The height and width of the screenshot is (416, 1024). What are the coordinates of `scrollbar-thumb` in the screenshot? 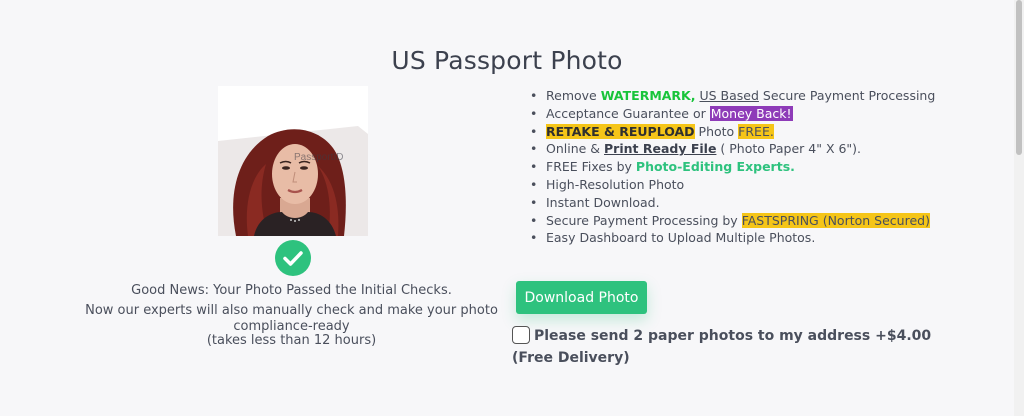 It's located at (1019, 77).